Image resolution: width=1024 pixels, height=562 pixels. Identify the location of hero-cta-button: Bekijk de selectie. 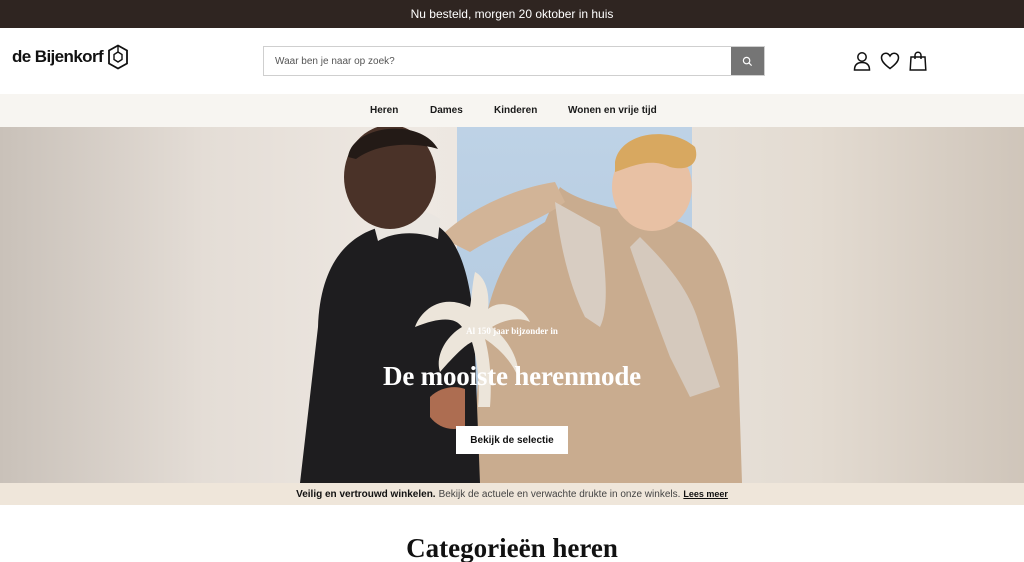
(512, 440).